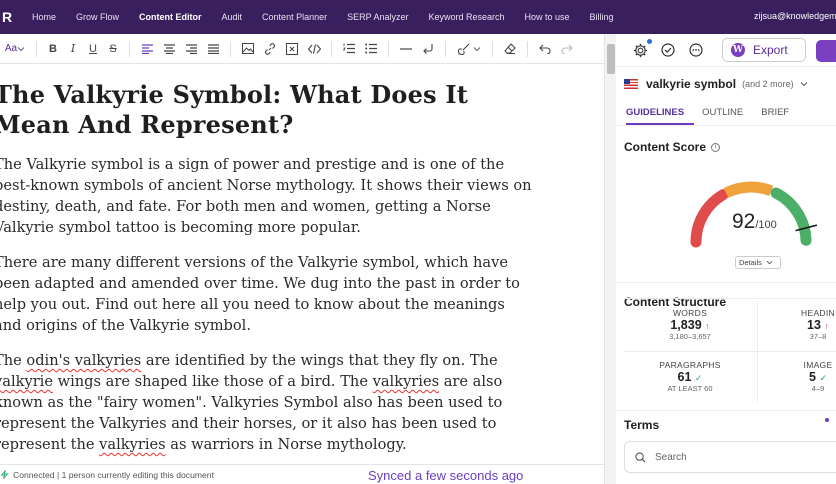 This screenshot has width=836, height=484. What do you see at coordinates (83, 360) in the screenshot?
I see `spellcheck-word: odin's valkyries` at bounding box center [83, 360].